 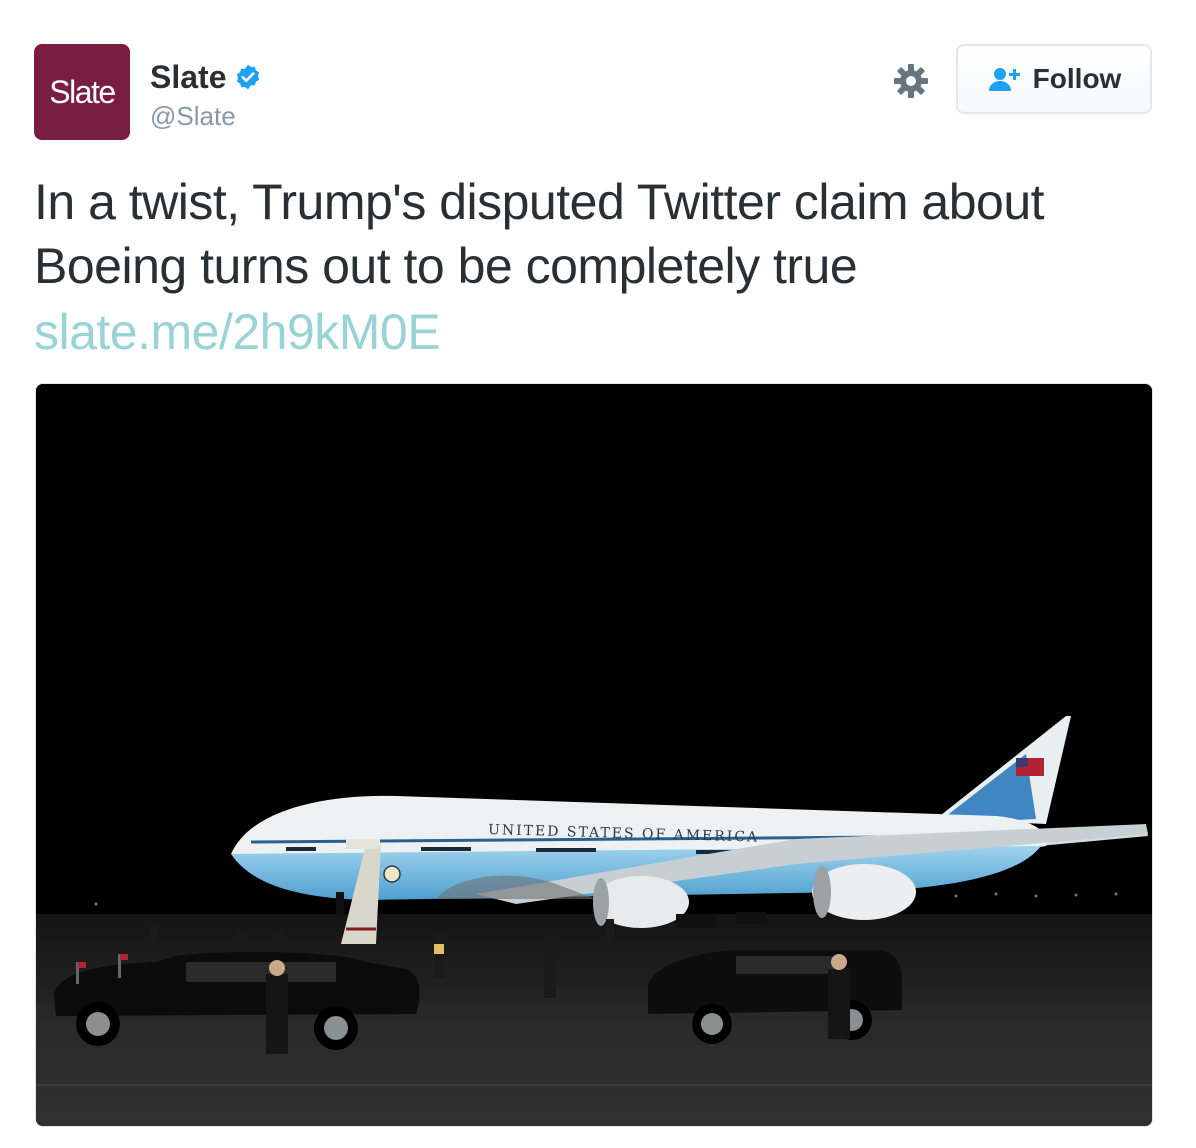 I want to click on follow-person-plus-icon, so click(x=1005, y=79).